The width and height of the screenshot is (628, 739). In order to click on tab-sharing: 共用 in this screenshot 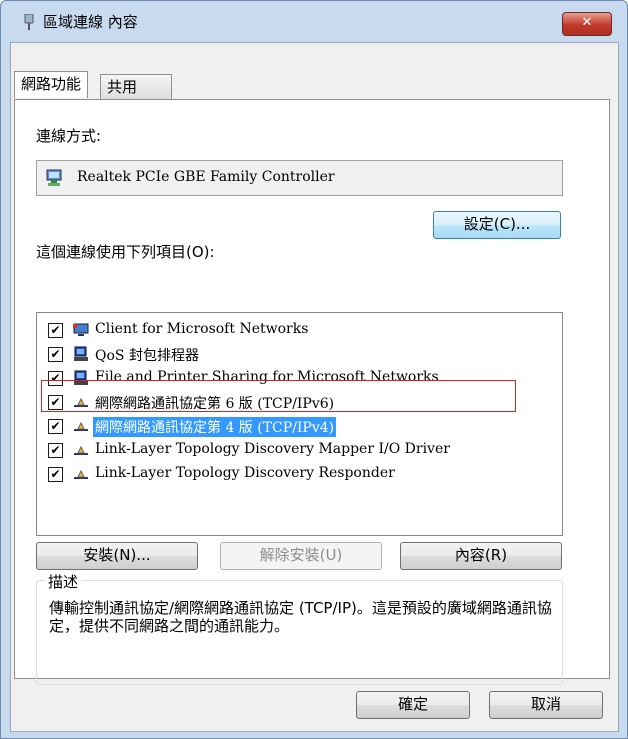, I will do `click(136, 86)`.